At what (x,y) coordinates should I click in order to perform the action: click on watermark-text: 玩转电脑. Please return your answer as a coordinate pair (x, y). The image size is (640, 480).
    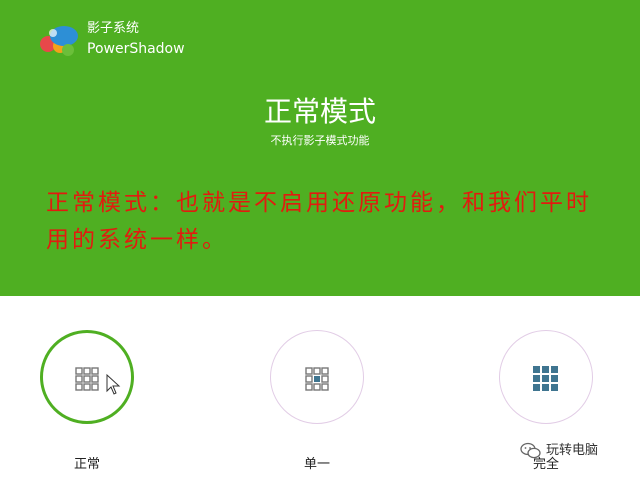
    Looking at the image, I should click on (572, 450).